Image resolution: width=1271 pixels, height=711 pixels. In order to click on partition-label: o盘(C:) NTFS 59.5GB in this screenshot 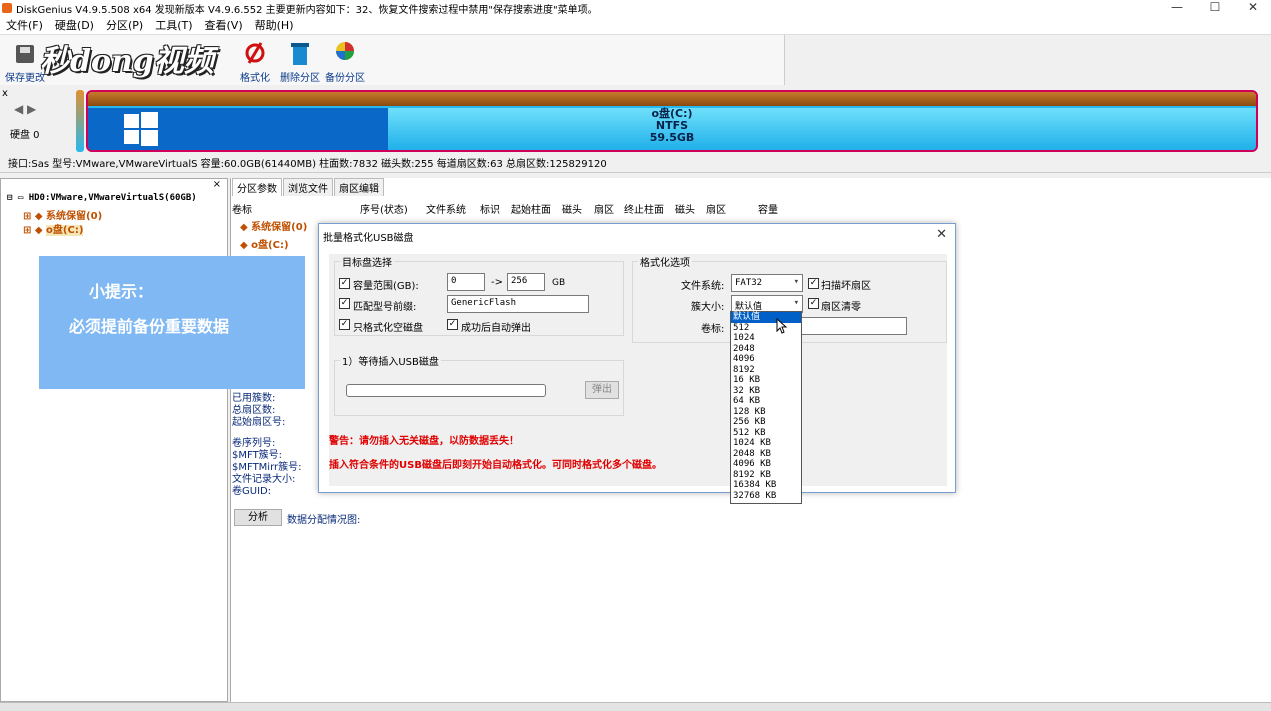, I will do `click(672, 125)`.